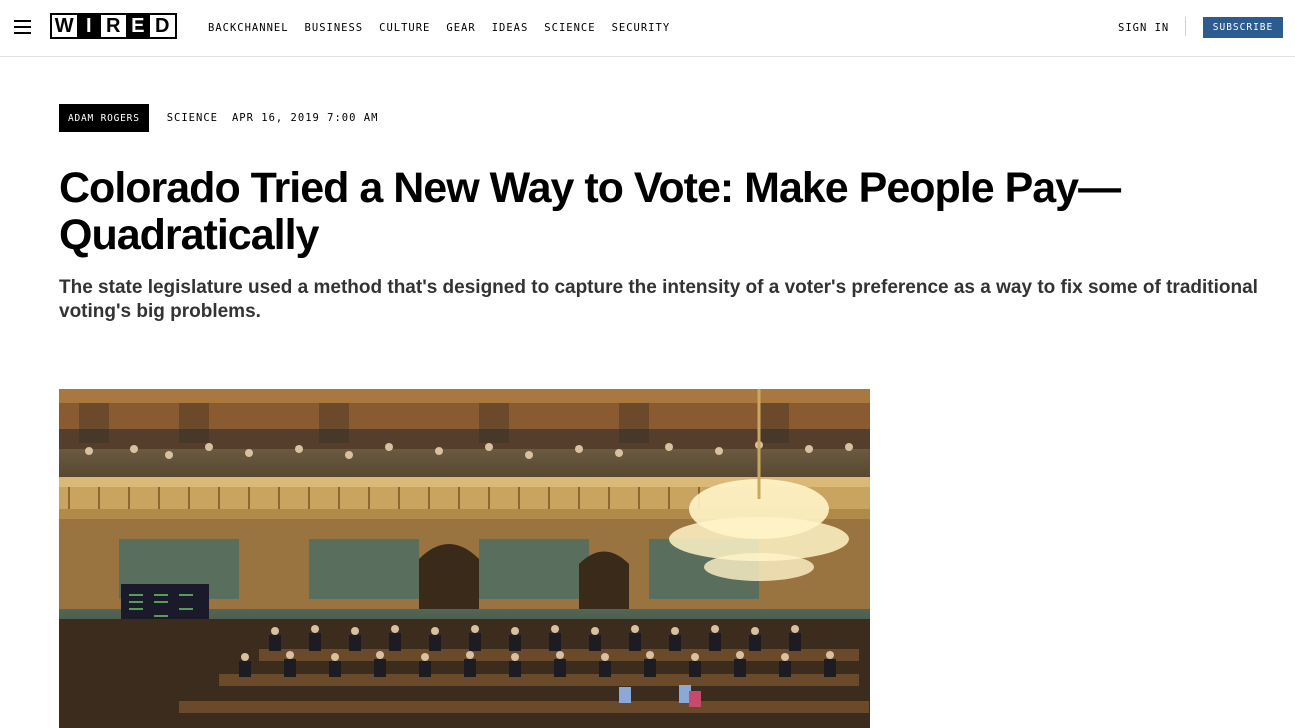 The height and width of the screenshot is (728, 1295). Describe the element at coordinates (334, 28) in the screenshot. I see `nav-link-business: BUSINESS` at that location.